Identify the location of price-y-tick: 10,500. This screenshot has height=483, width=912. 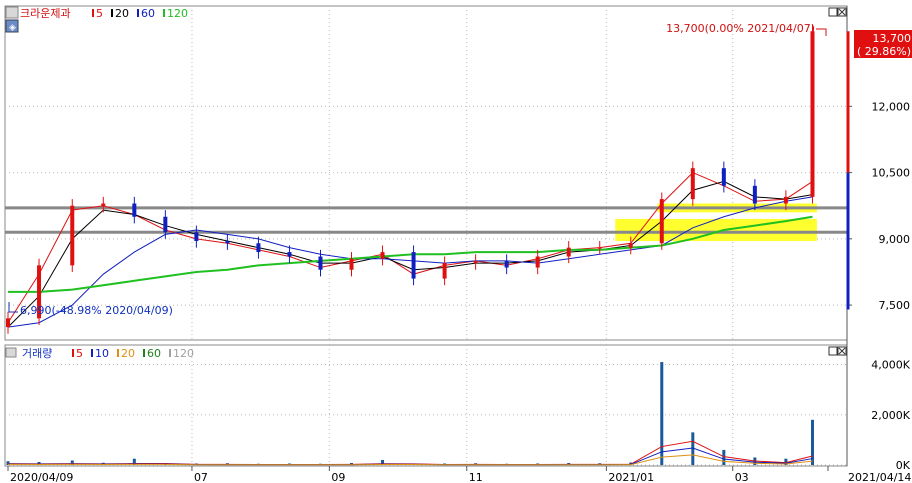
(891, 173).